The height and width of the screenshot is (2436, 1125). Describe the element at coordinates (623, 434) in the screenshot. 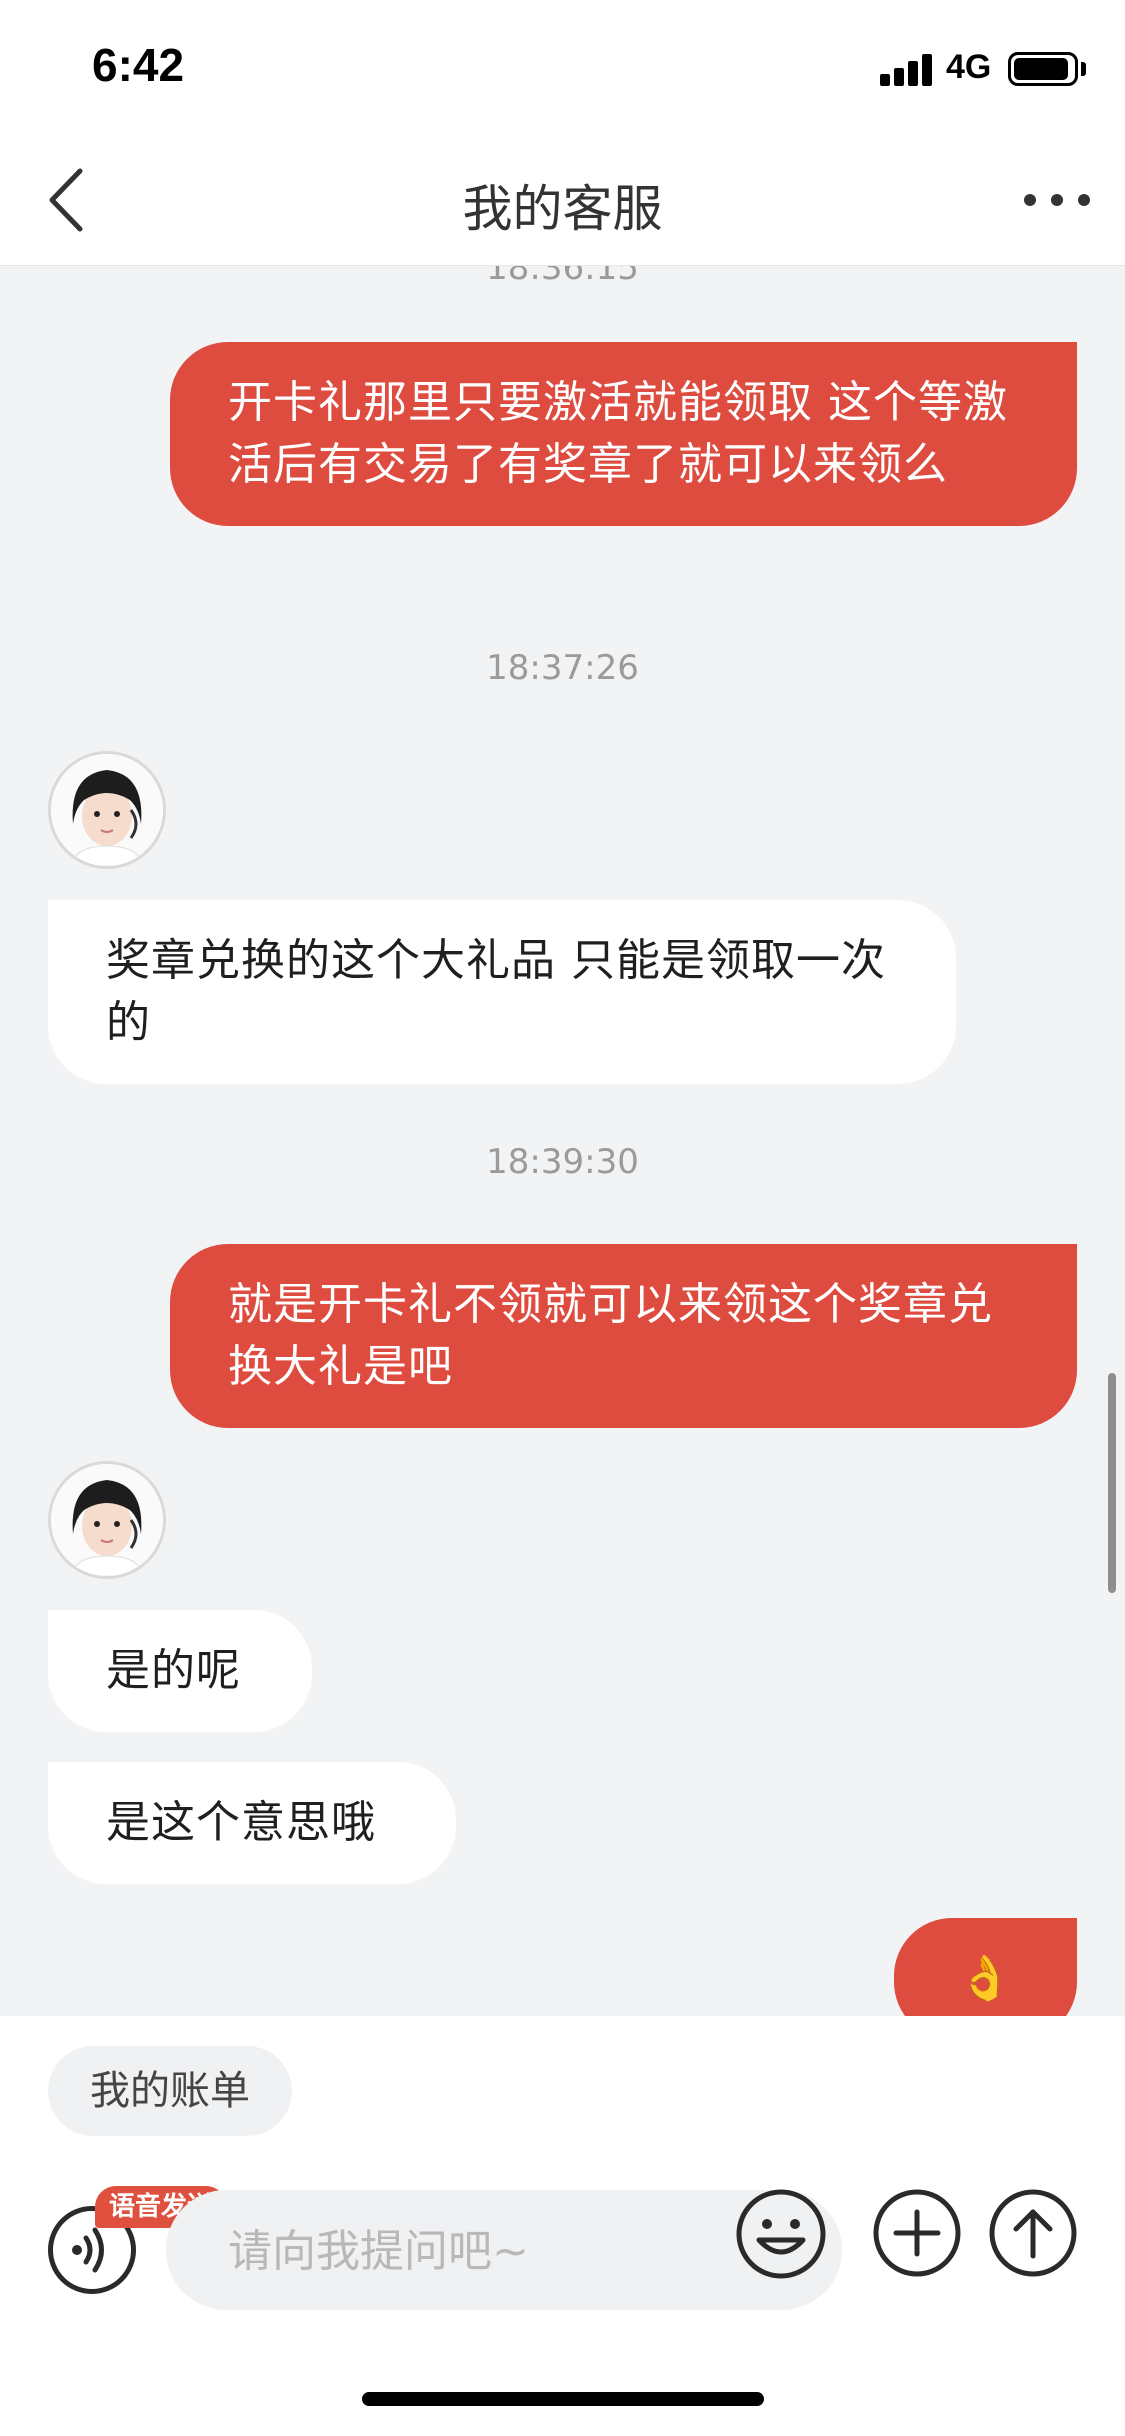

I see `message-bubble-sent: 开卡礼那里只要激活就能领取 这个等激活后有交易了有奖章了就可以来领么` at that location.